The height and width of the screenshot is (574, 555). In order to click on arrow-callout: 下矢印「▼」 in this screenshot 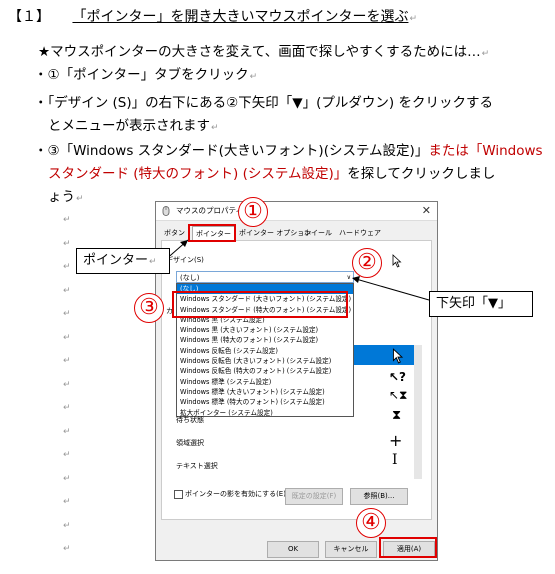, I will do `click(481, 304)`.